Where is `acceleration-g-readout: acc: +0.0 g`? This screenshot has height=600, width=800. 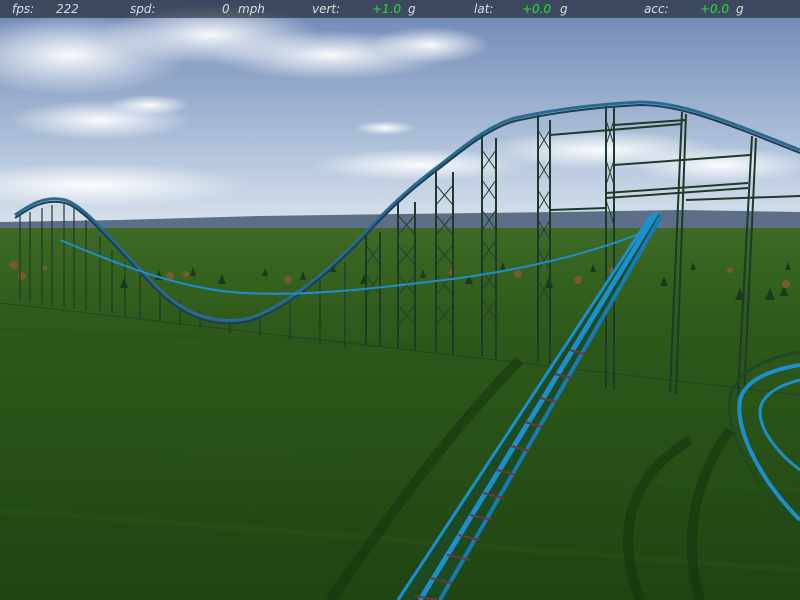
acceleration-g-readout: acc: +0.0 g is located at coordinates (694, 9).